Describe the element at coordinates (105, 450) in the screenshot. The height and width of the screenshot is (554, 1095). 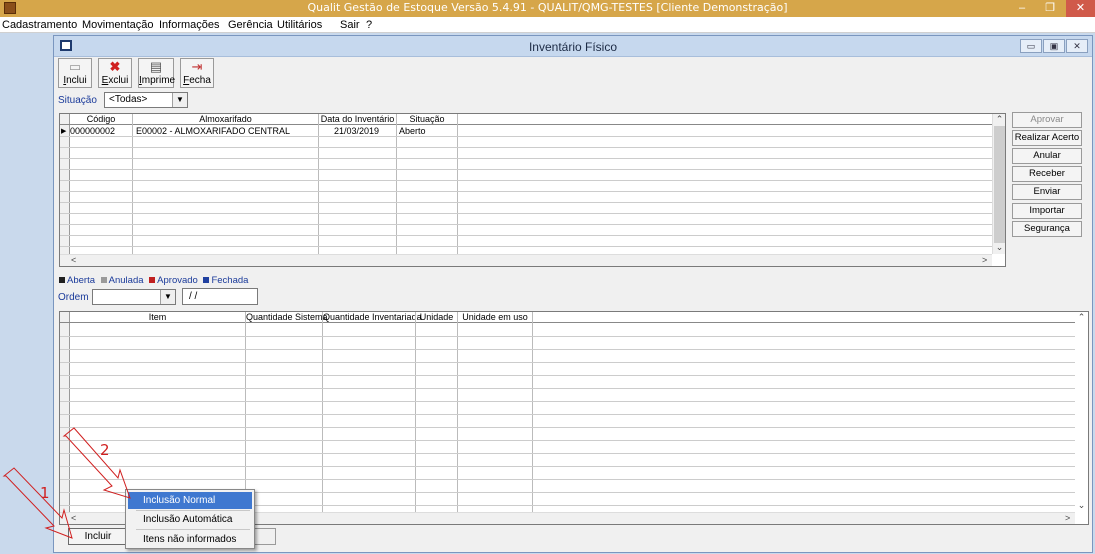
I see `annotation-number-2: 2` at that location.